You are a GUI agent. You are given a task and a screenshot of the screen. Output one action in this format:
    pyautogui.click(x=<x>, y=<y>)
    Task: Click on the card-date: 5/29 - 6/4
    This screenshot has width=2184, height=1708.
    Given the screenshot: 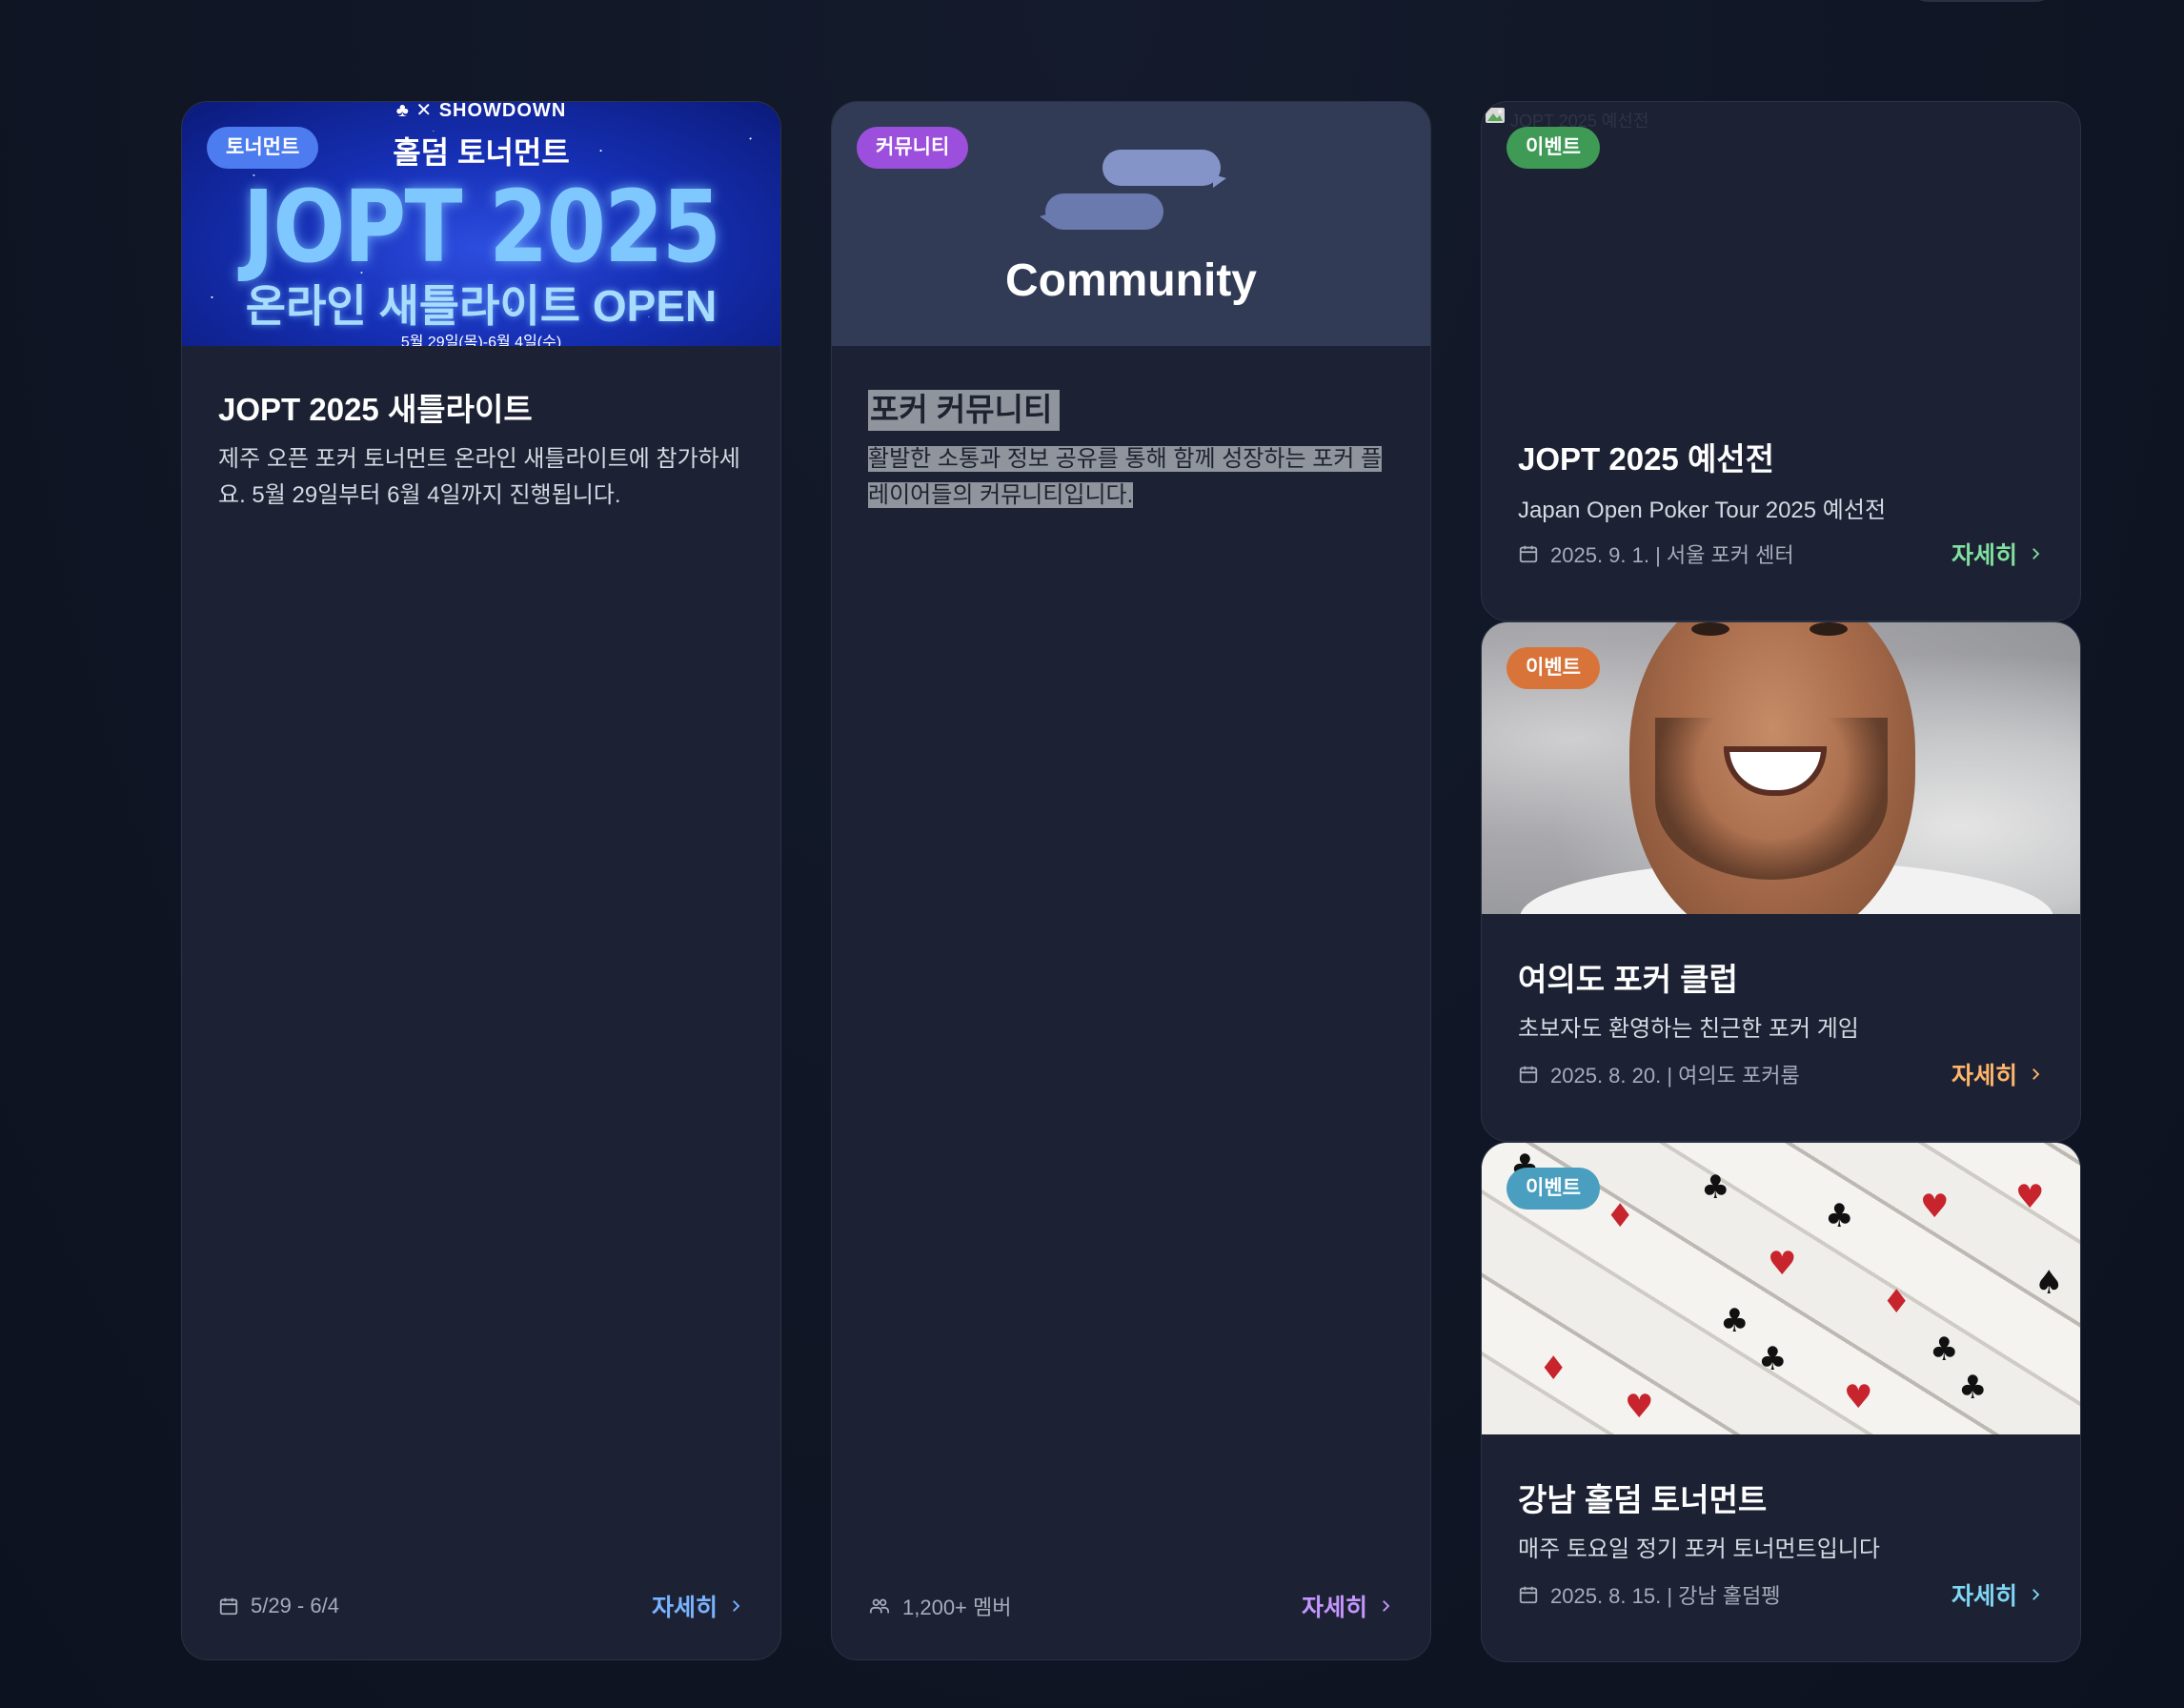 What is the action you would take?
    pyautogui.click(x=278, y=1606)
    